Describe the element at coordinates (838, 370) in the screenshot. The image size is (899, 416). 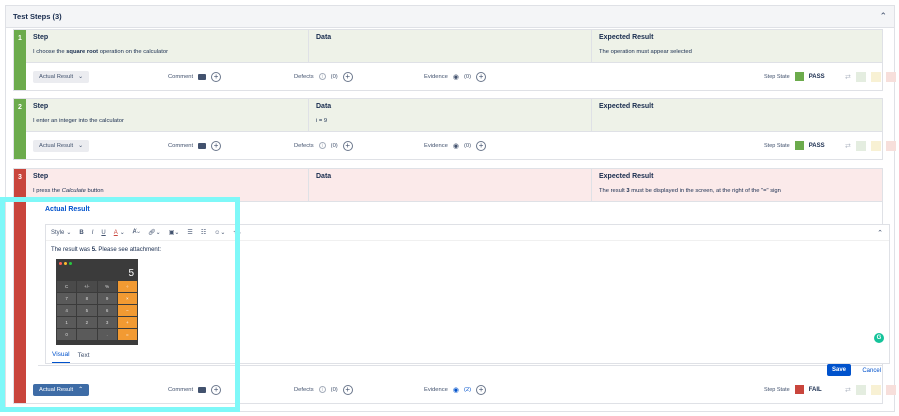
I see `save-button: Save` at that location.